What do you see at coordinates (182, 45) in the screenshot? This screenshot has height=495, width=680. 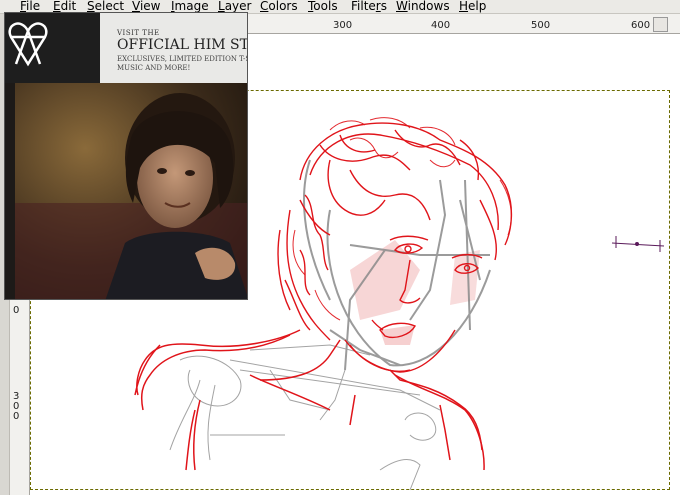 I see `banner-title: OFFICIAL HIM STO` at bounding box center [182, 45].